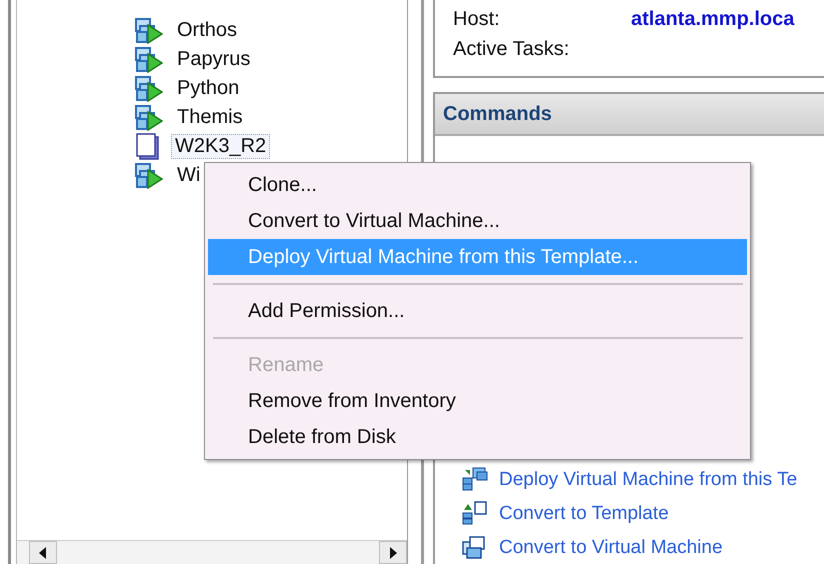 The width and height of the screenshot is (824, 564). I want to click on command-link: Convert to Template, so click(584, 513).